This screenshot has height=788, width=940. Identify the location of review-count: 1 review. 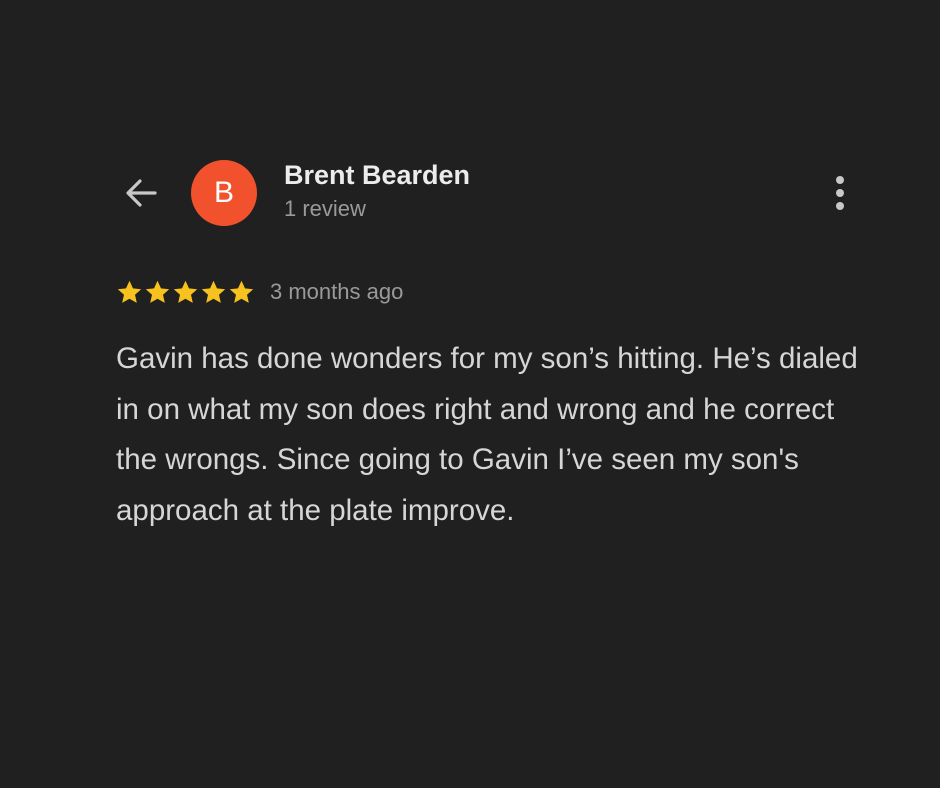
(325, 208).